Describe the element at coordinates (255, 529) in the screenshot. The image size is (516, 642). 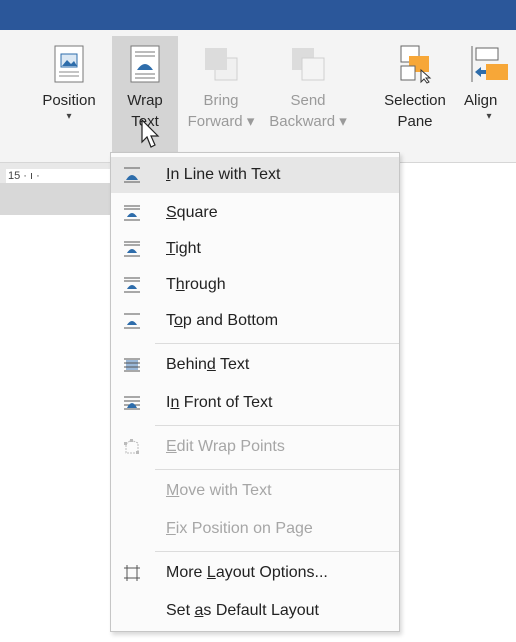
I see `menu-item-fix-position-on-page: Fix Position on Page` at that location.